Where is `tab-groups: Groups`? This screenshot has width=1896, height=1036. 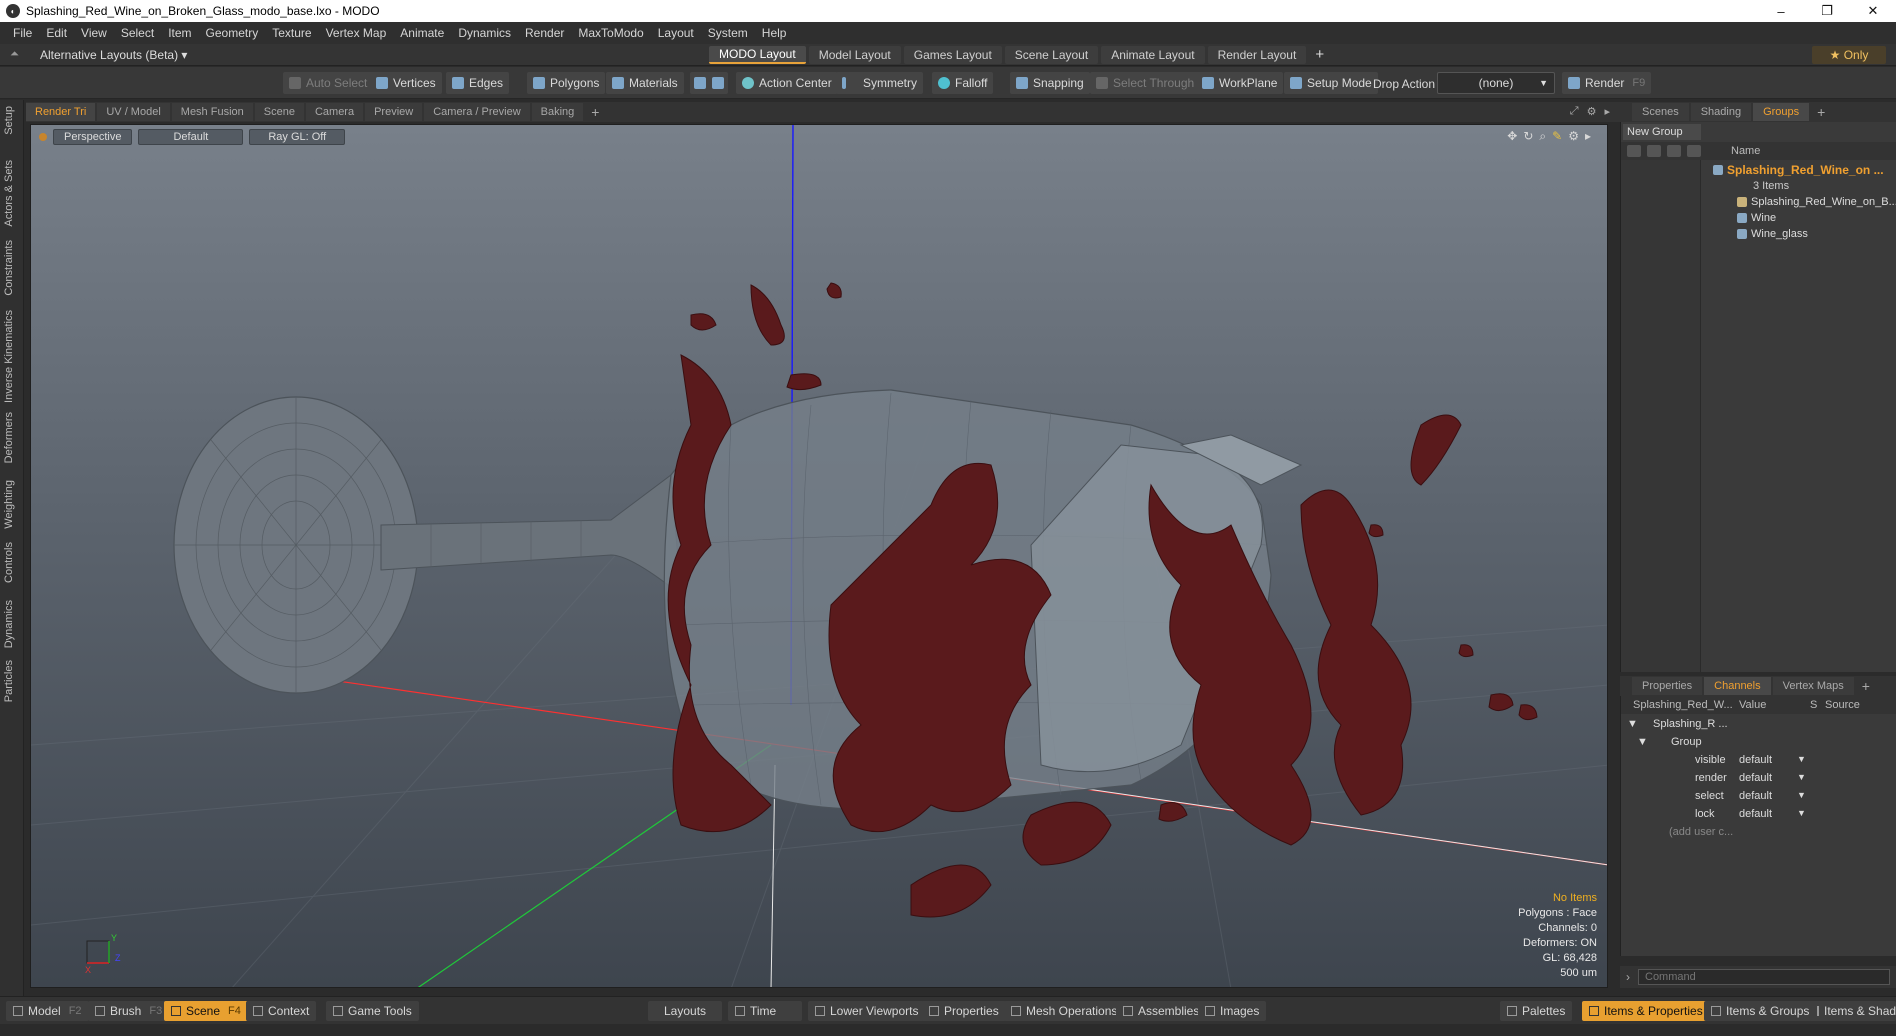 tab-groups: Groups is located at coordinates (1781, 112).